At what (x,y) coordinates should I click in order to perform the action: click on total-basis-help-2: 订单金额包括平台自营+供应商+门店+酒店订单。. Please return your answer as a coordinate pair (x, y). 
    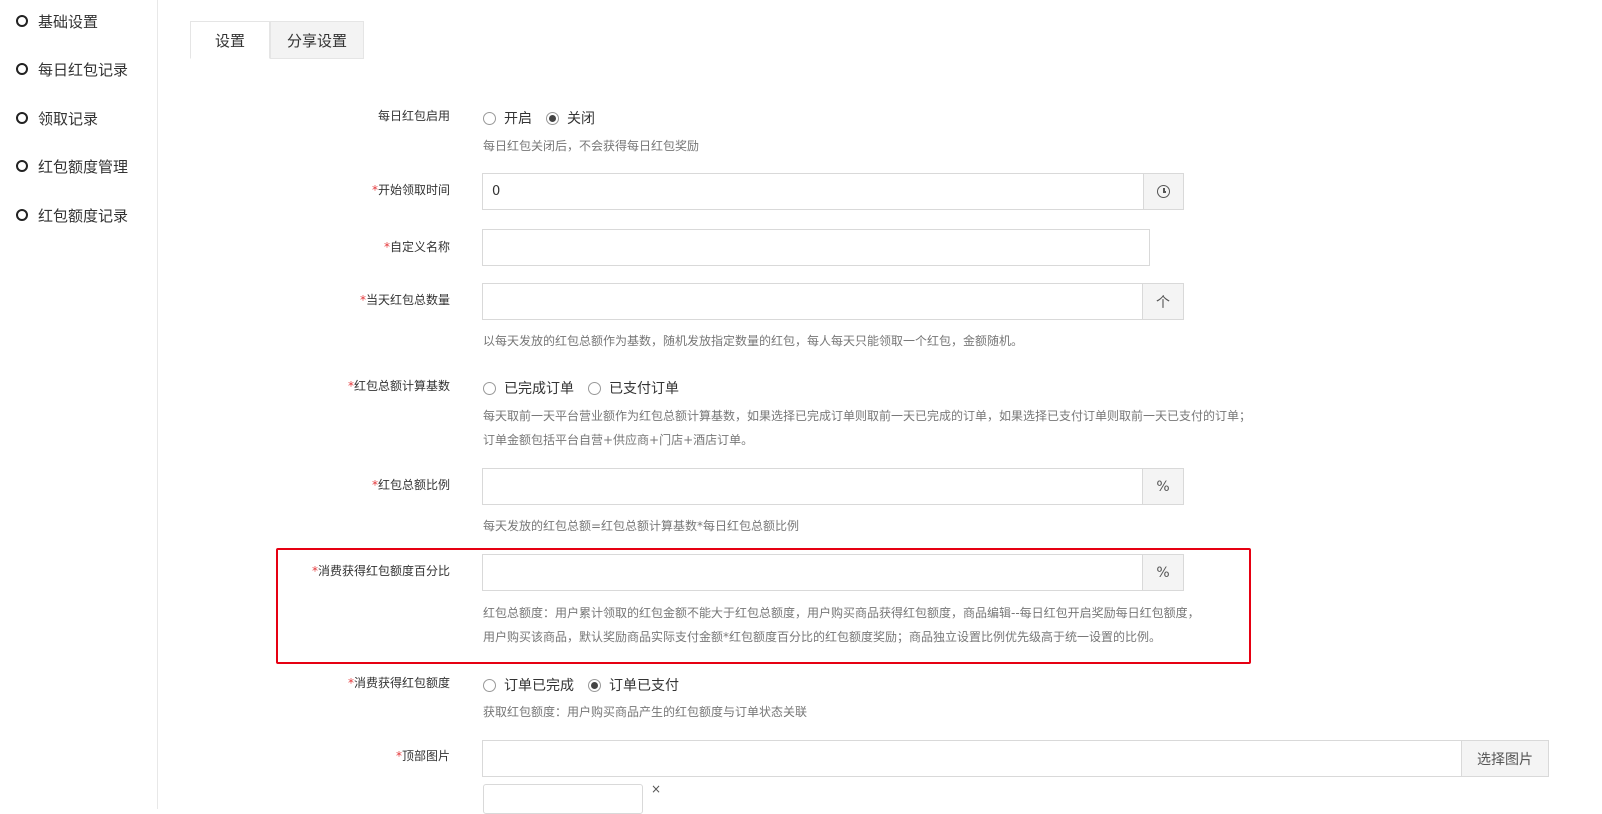
    Looking at the image, I should click on (618, 440).